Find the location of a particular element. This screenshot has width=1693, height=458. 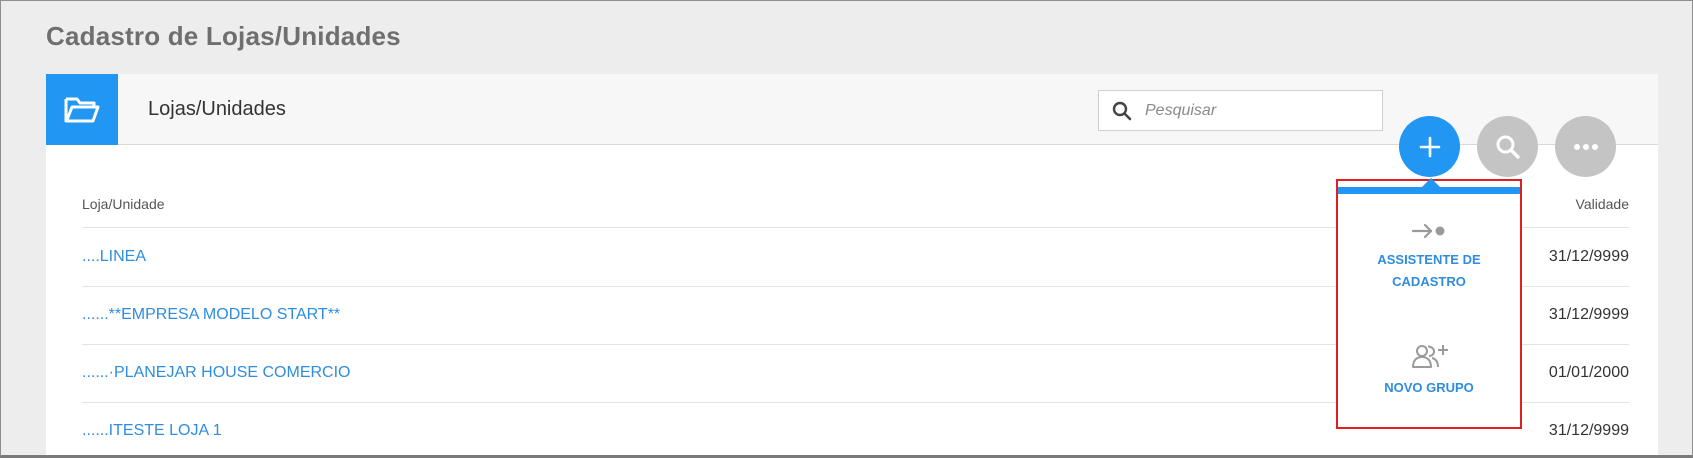

search-field is located at coordinates (1240, 110).